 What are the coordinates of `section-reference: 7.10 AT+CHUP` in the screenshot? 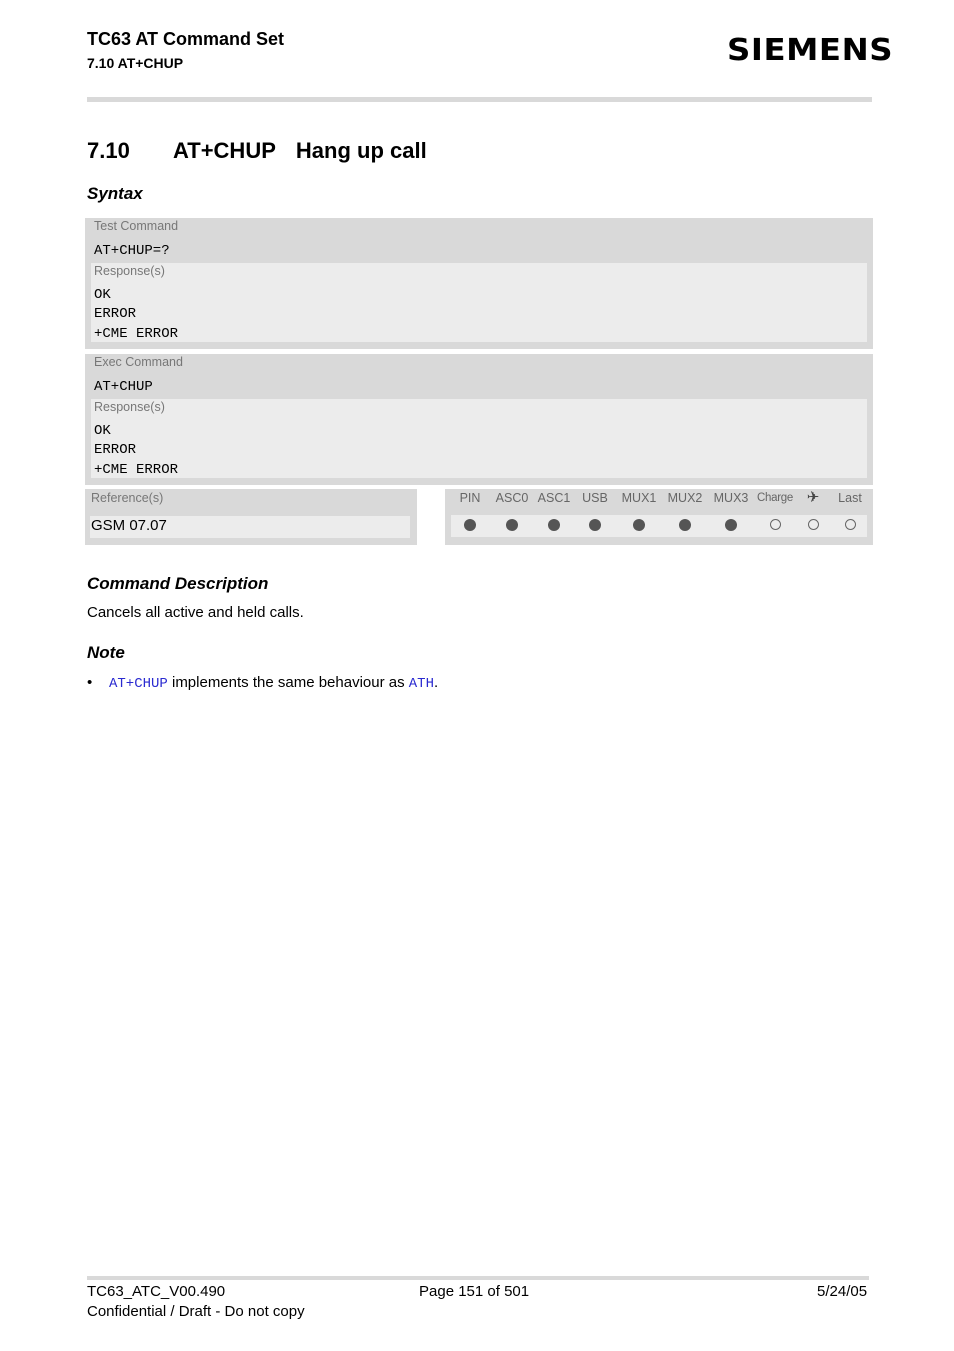 It's located at (135, 63).